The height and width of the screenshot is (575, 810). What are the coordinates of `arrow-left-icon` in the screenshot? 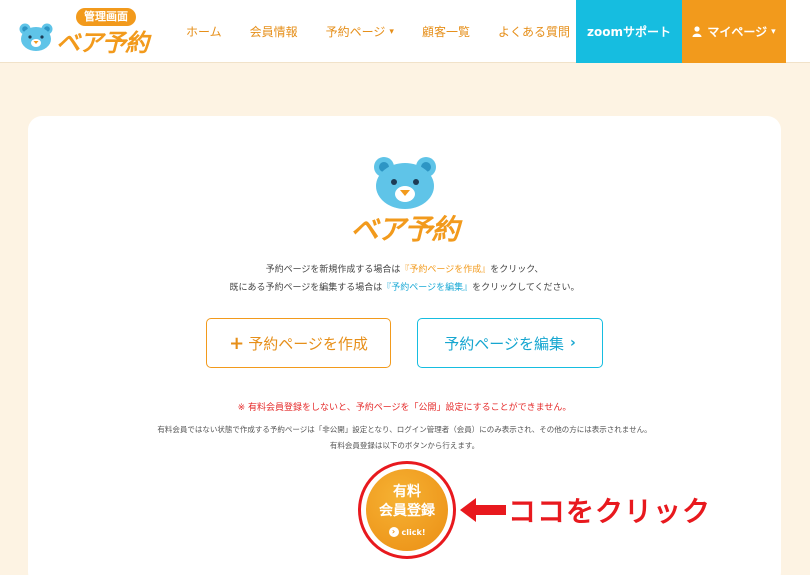 It's located at (483, 510).